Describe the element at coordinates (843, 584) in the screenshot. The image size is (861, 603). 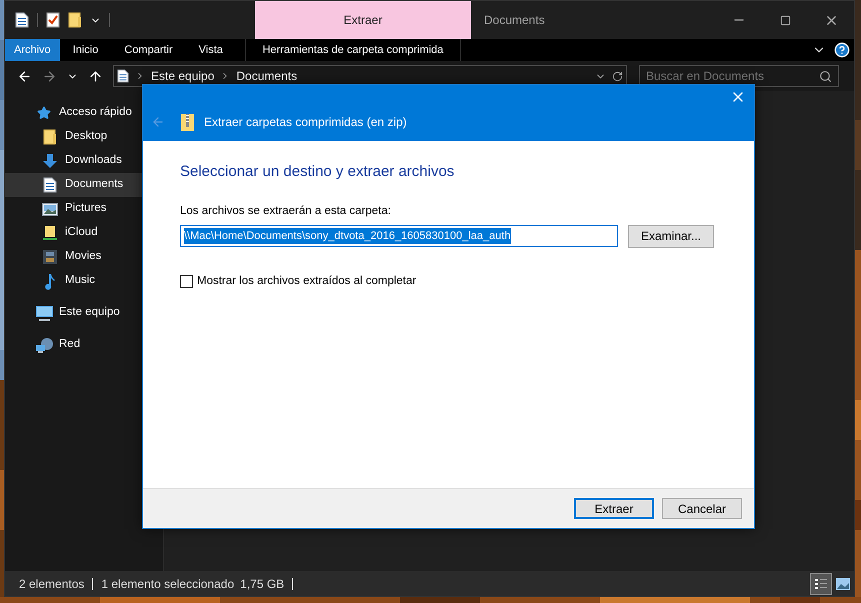
I see `image-icon` at that location.